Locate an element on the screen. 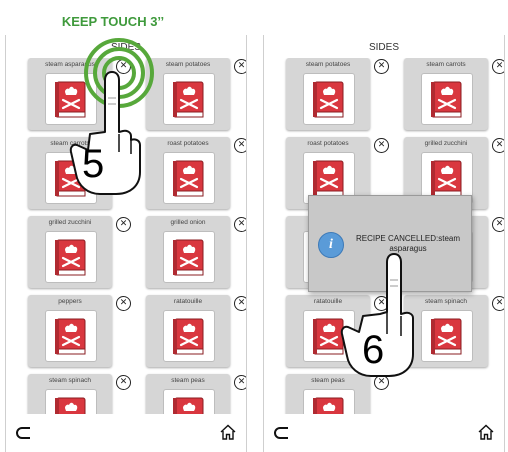  recipe-card-label: steam carrots is located at coordinates (446, 64).